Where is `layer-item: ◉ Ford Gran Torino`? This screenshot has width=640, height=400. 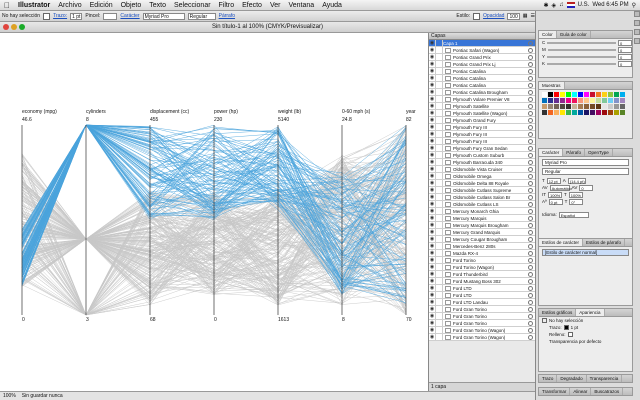
layer-item: ◉ Ford Gran Torino is located at coordinates (482, 316).